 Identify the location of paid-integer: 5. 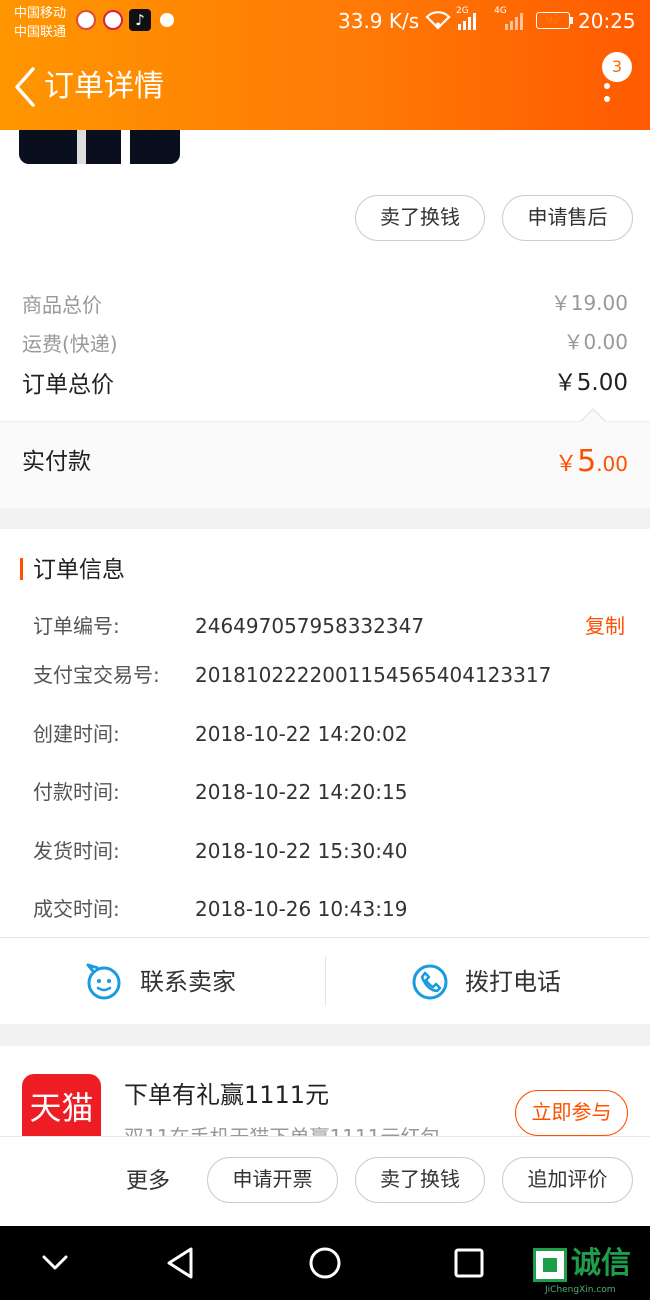
(587, 461).